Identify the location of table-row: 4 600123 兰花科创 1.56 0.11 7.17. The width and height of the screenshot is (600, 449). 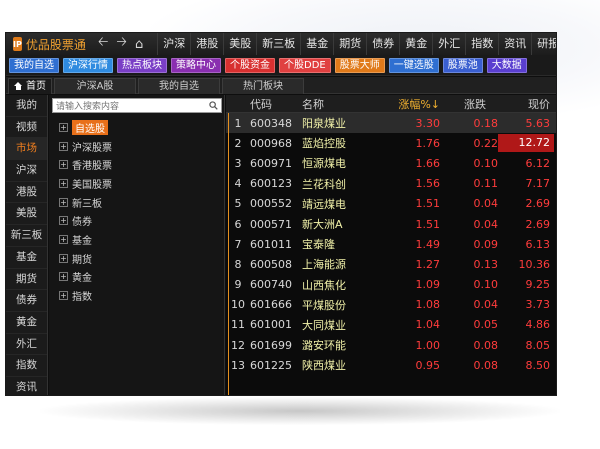
(391, 184).